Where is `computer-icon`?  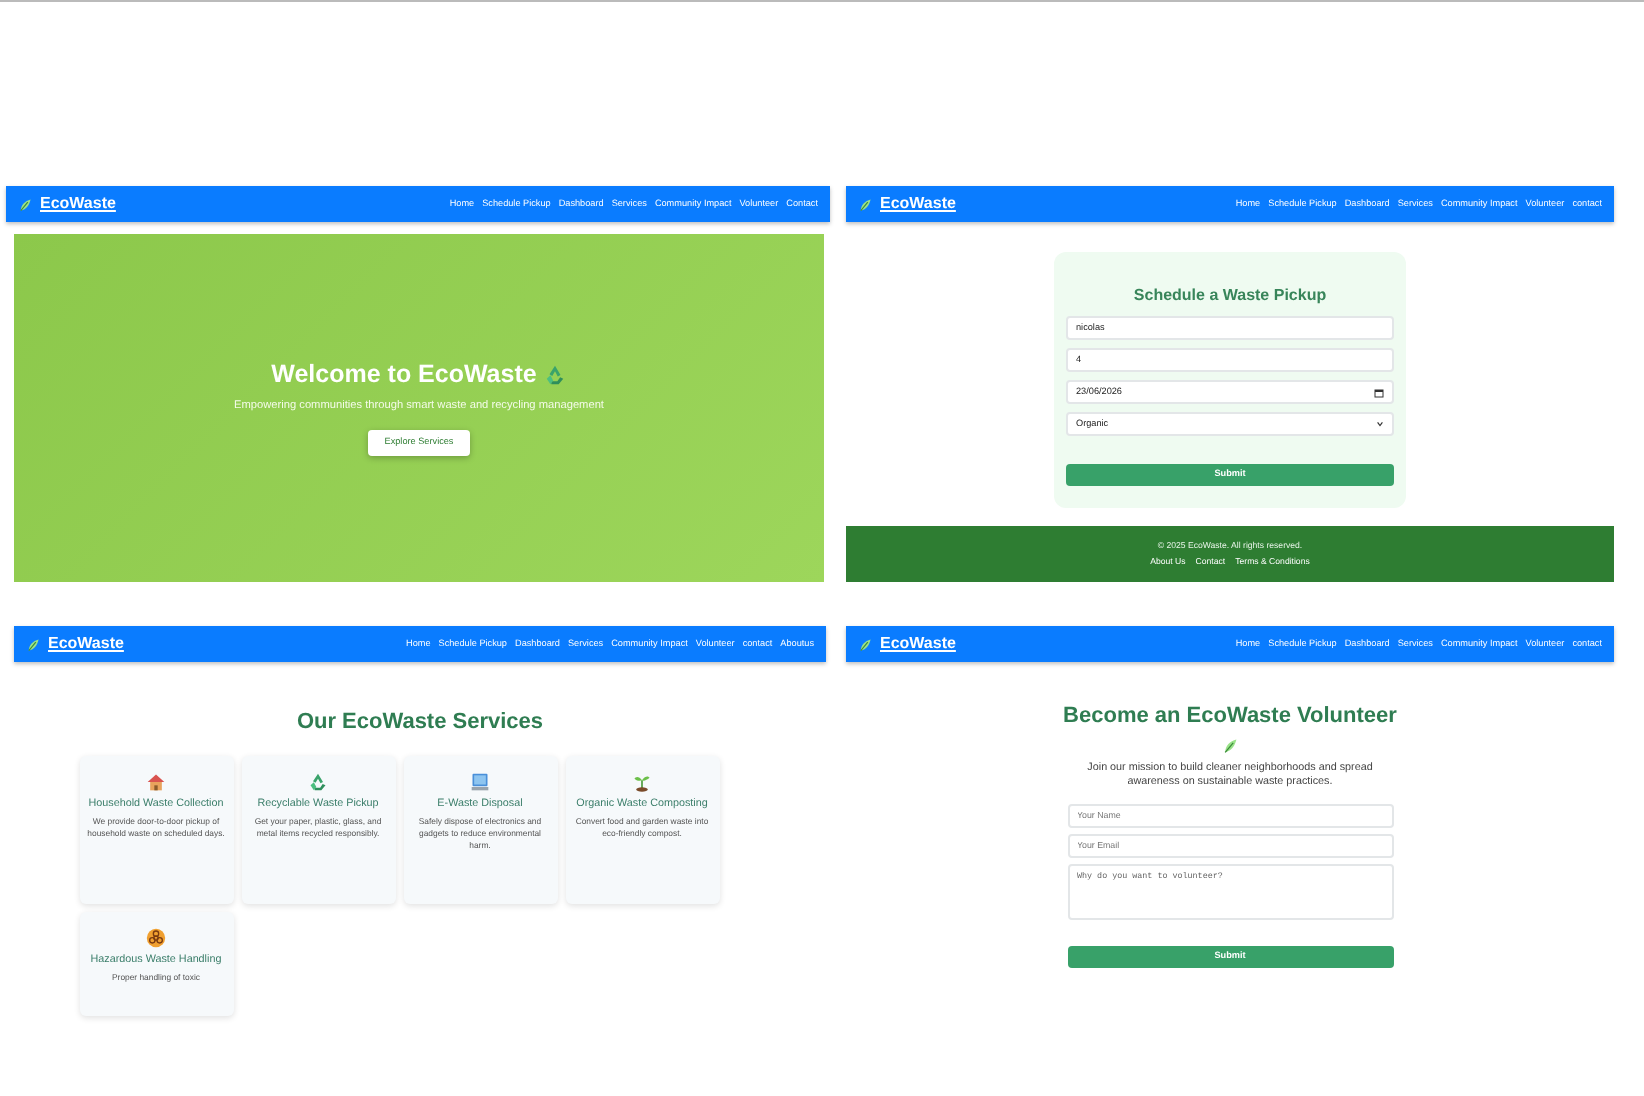 computer-icon is located at coordinates (480, 781).